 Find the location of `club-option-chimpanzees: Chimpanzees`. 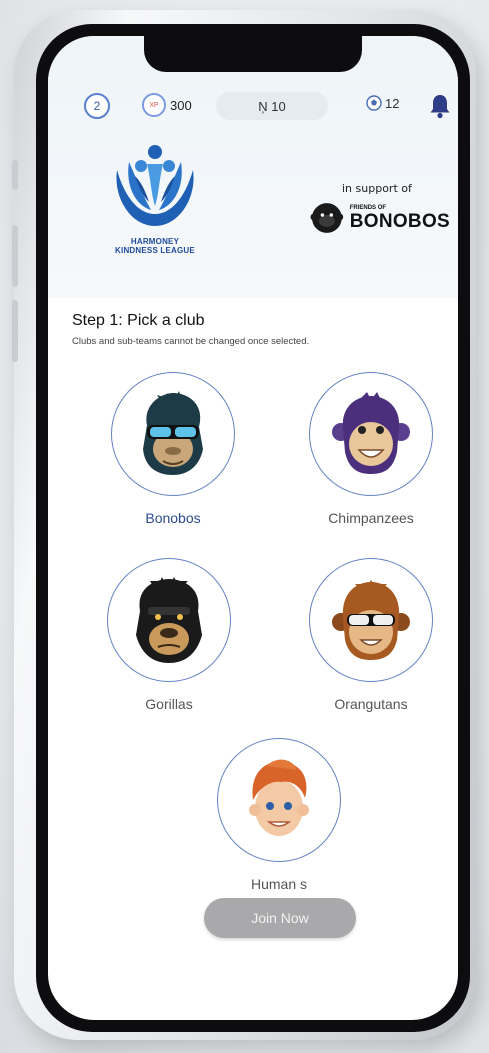

club-option-chimpanzees: Chimpanzees is located at coordinates (371, 449).